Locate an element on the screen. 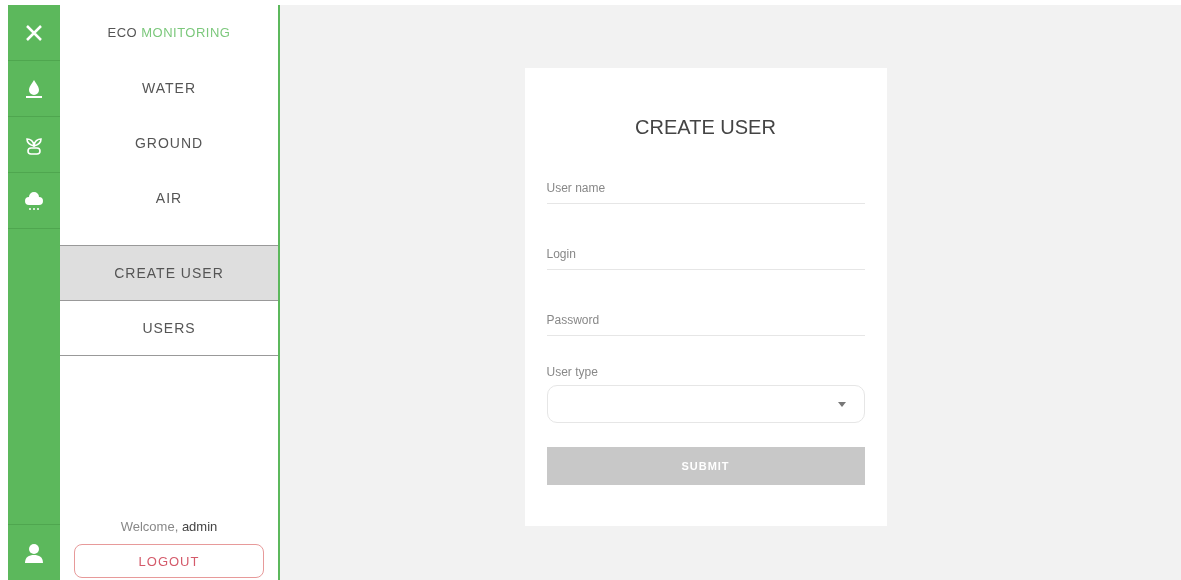  field-label: User type is located at coordinates (572, 372).